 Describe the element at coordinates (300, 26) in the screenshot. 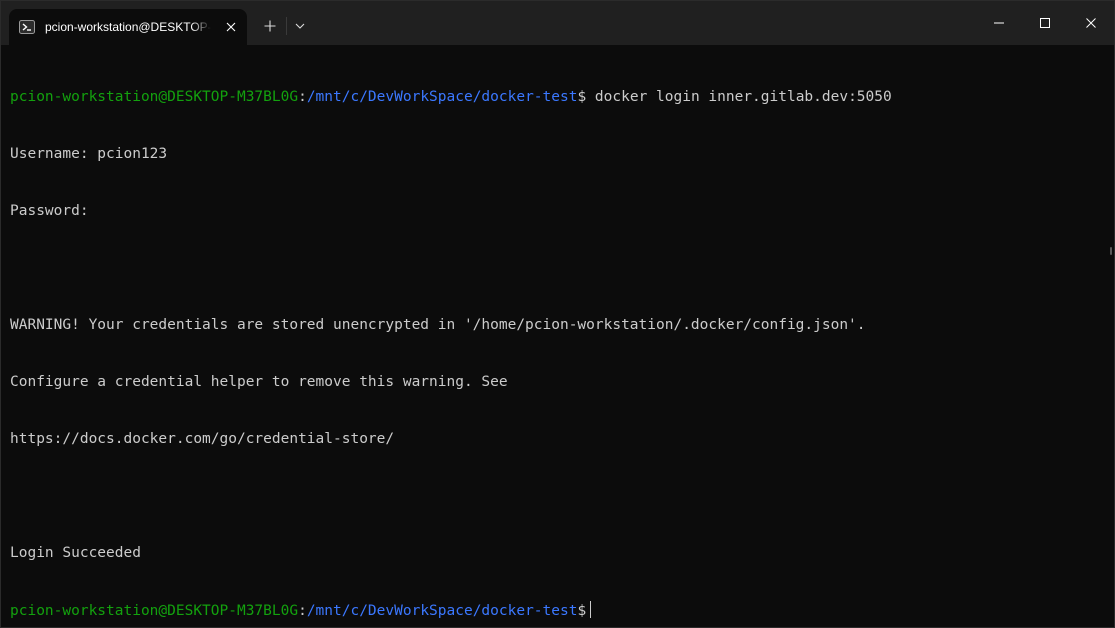

I see `chevron-down-icon` at that location.